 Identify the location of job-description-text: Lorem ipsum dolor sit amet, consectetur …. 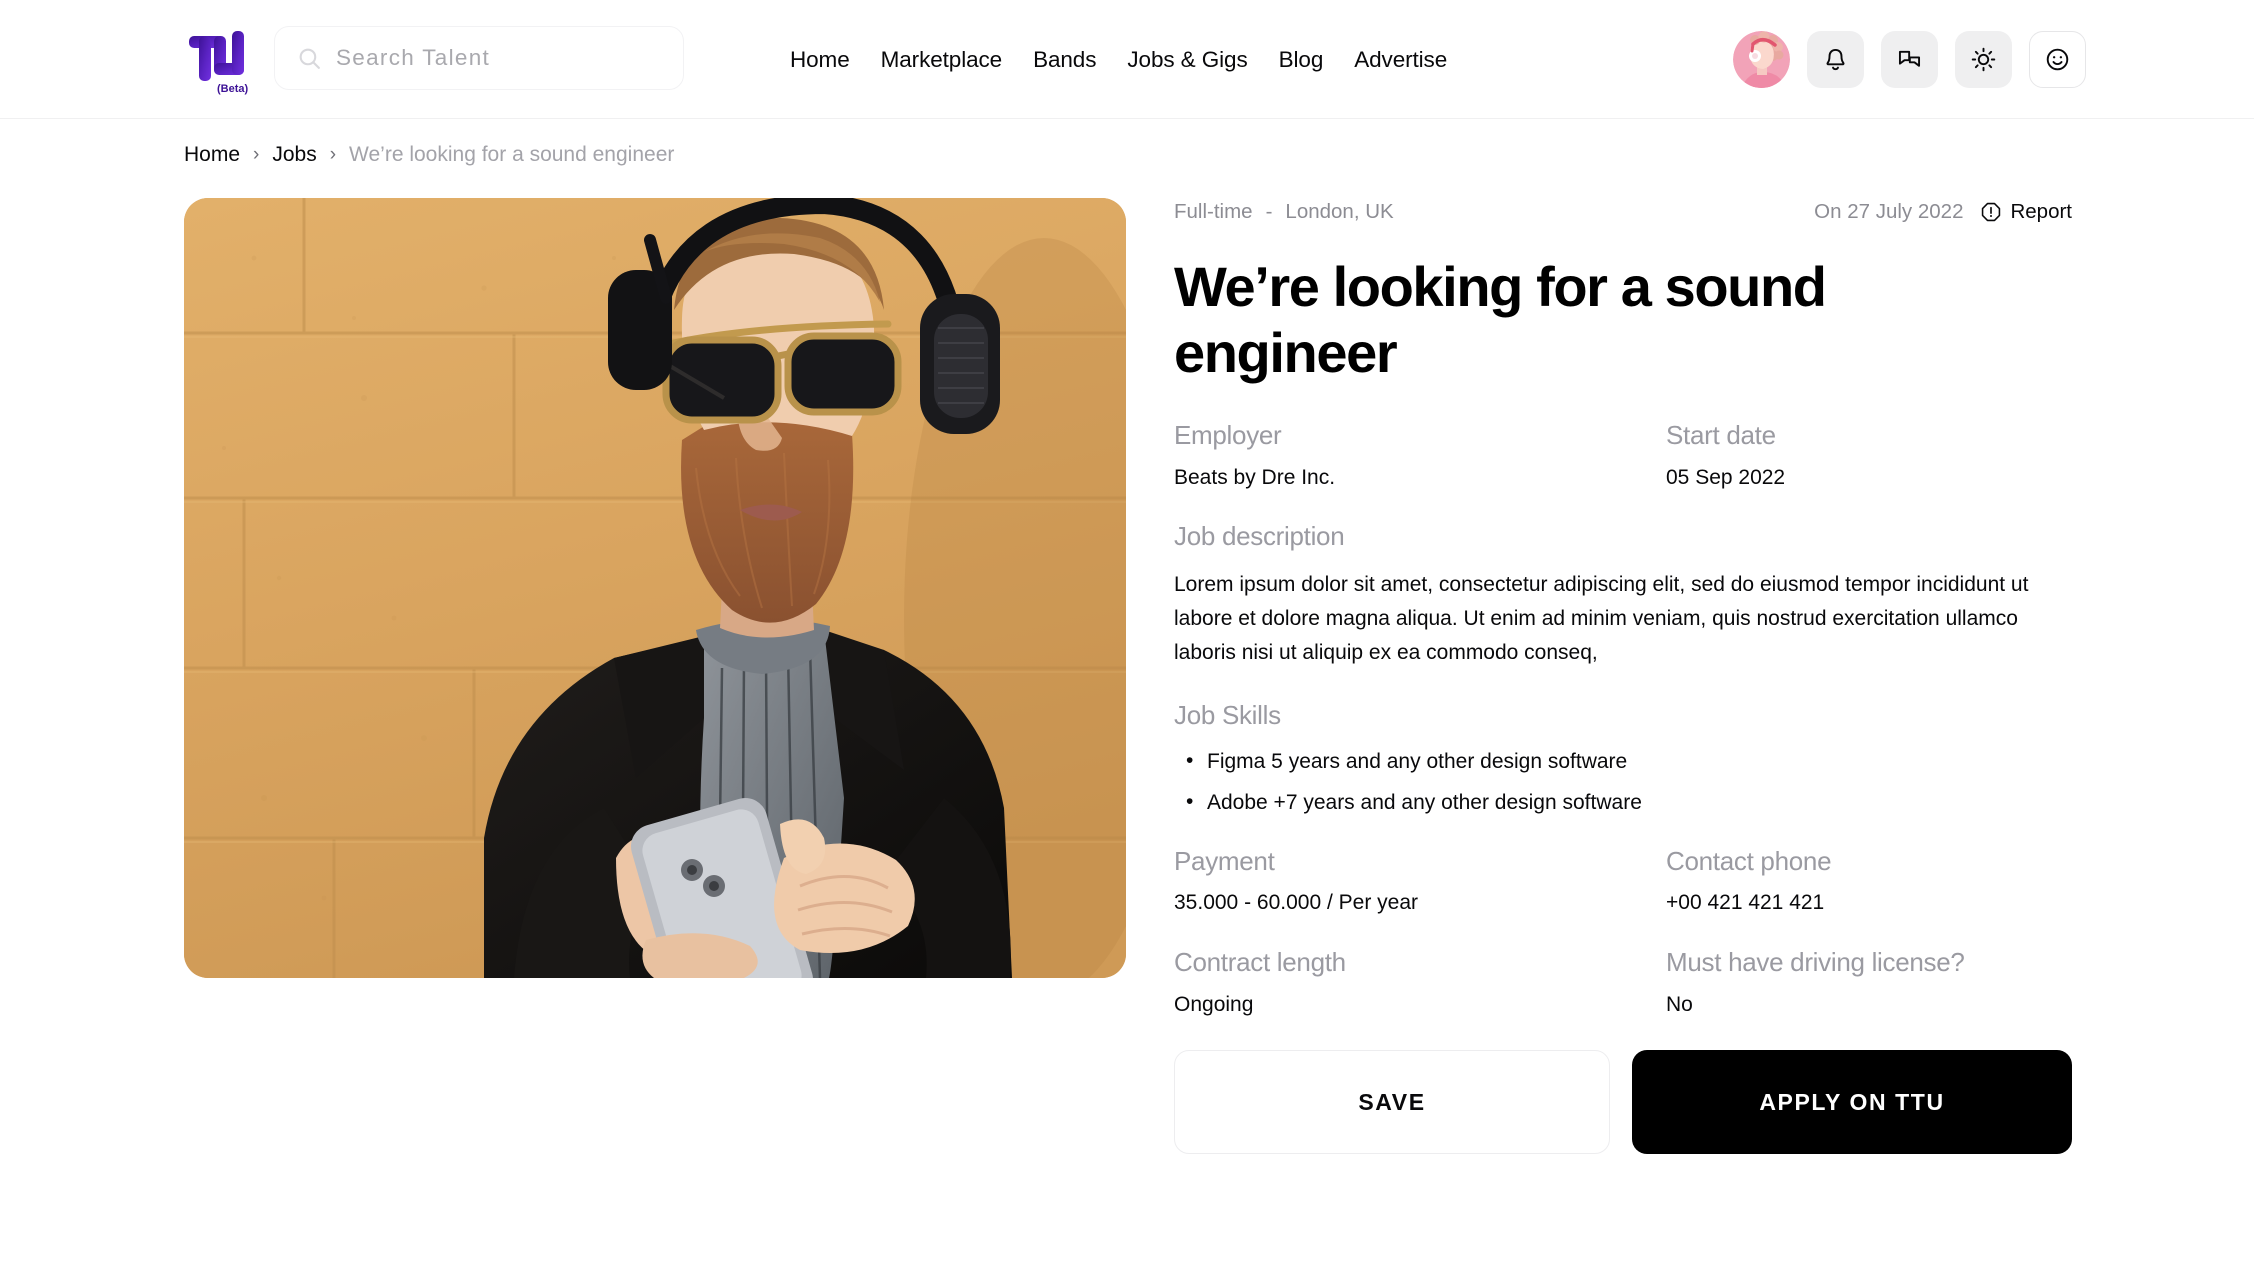
(1601, 618).